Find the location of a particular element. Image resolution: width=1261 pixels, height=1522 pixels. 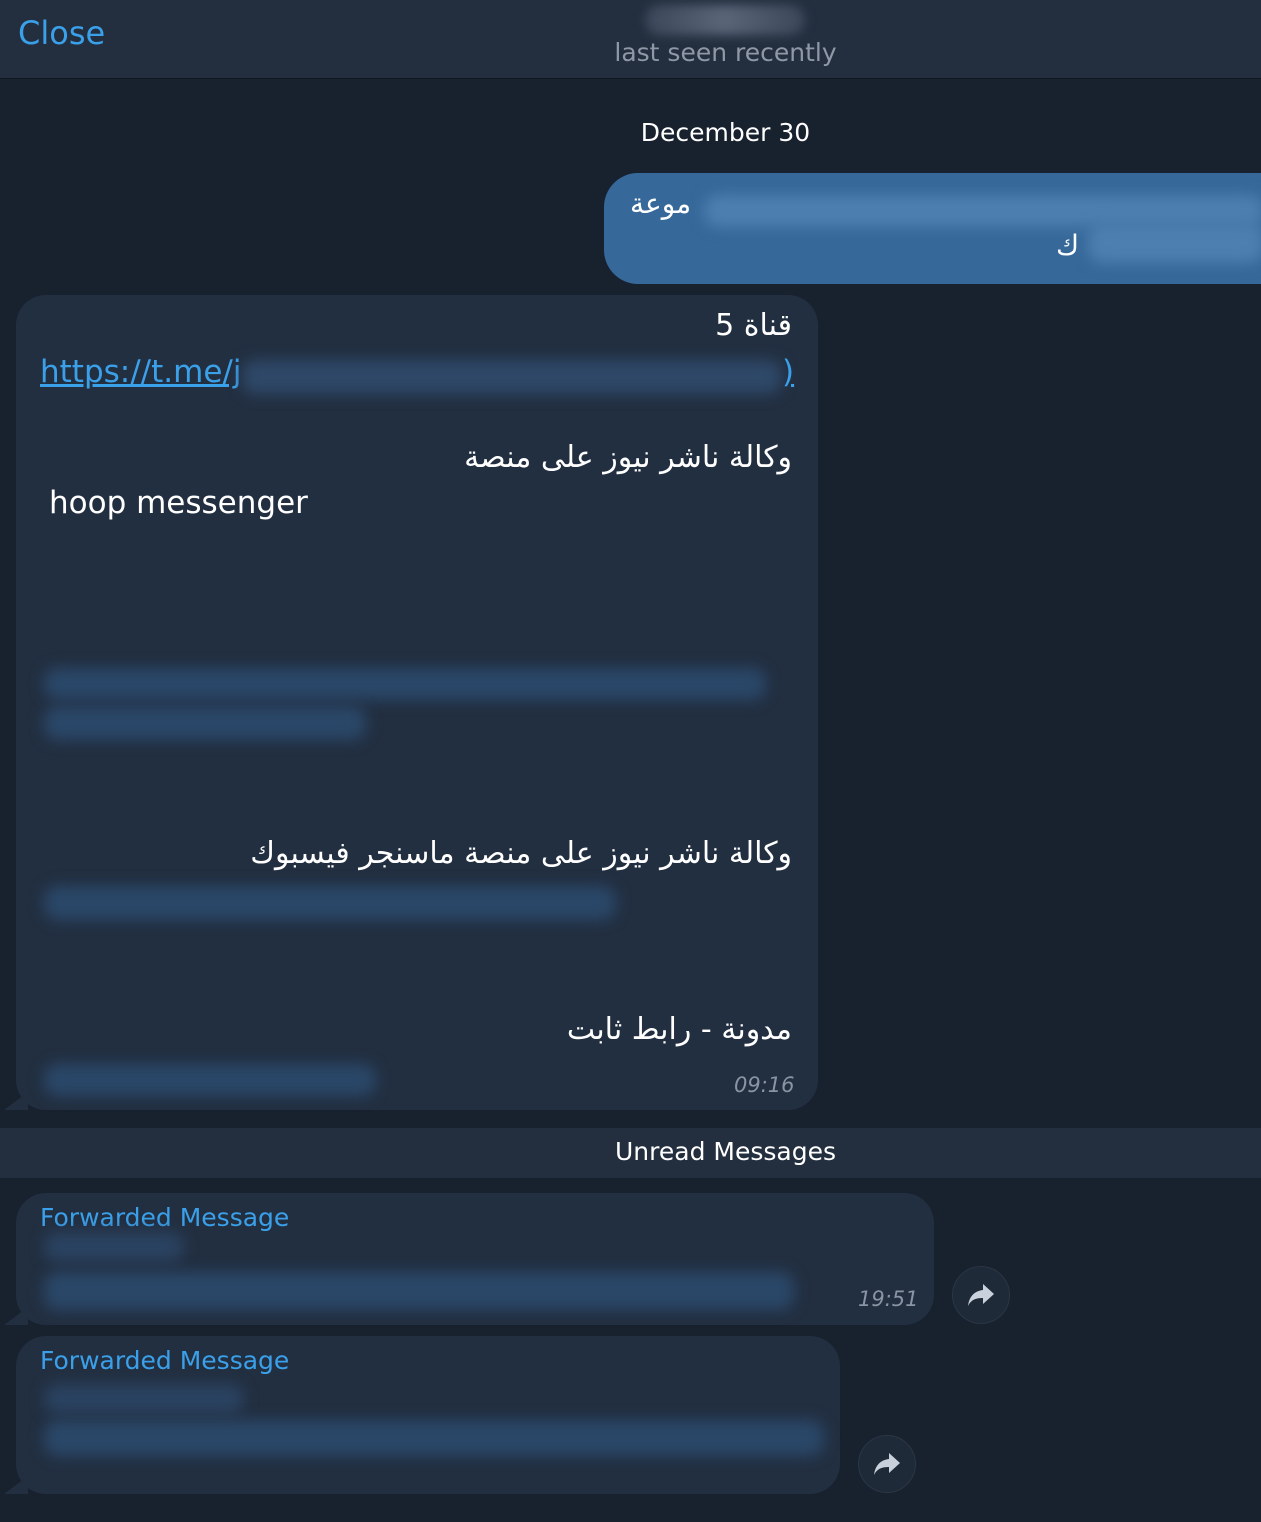

outgoing-message-bubble: موعة ك is located at coordinates (932, 228).